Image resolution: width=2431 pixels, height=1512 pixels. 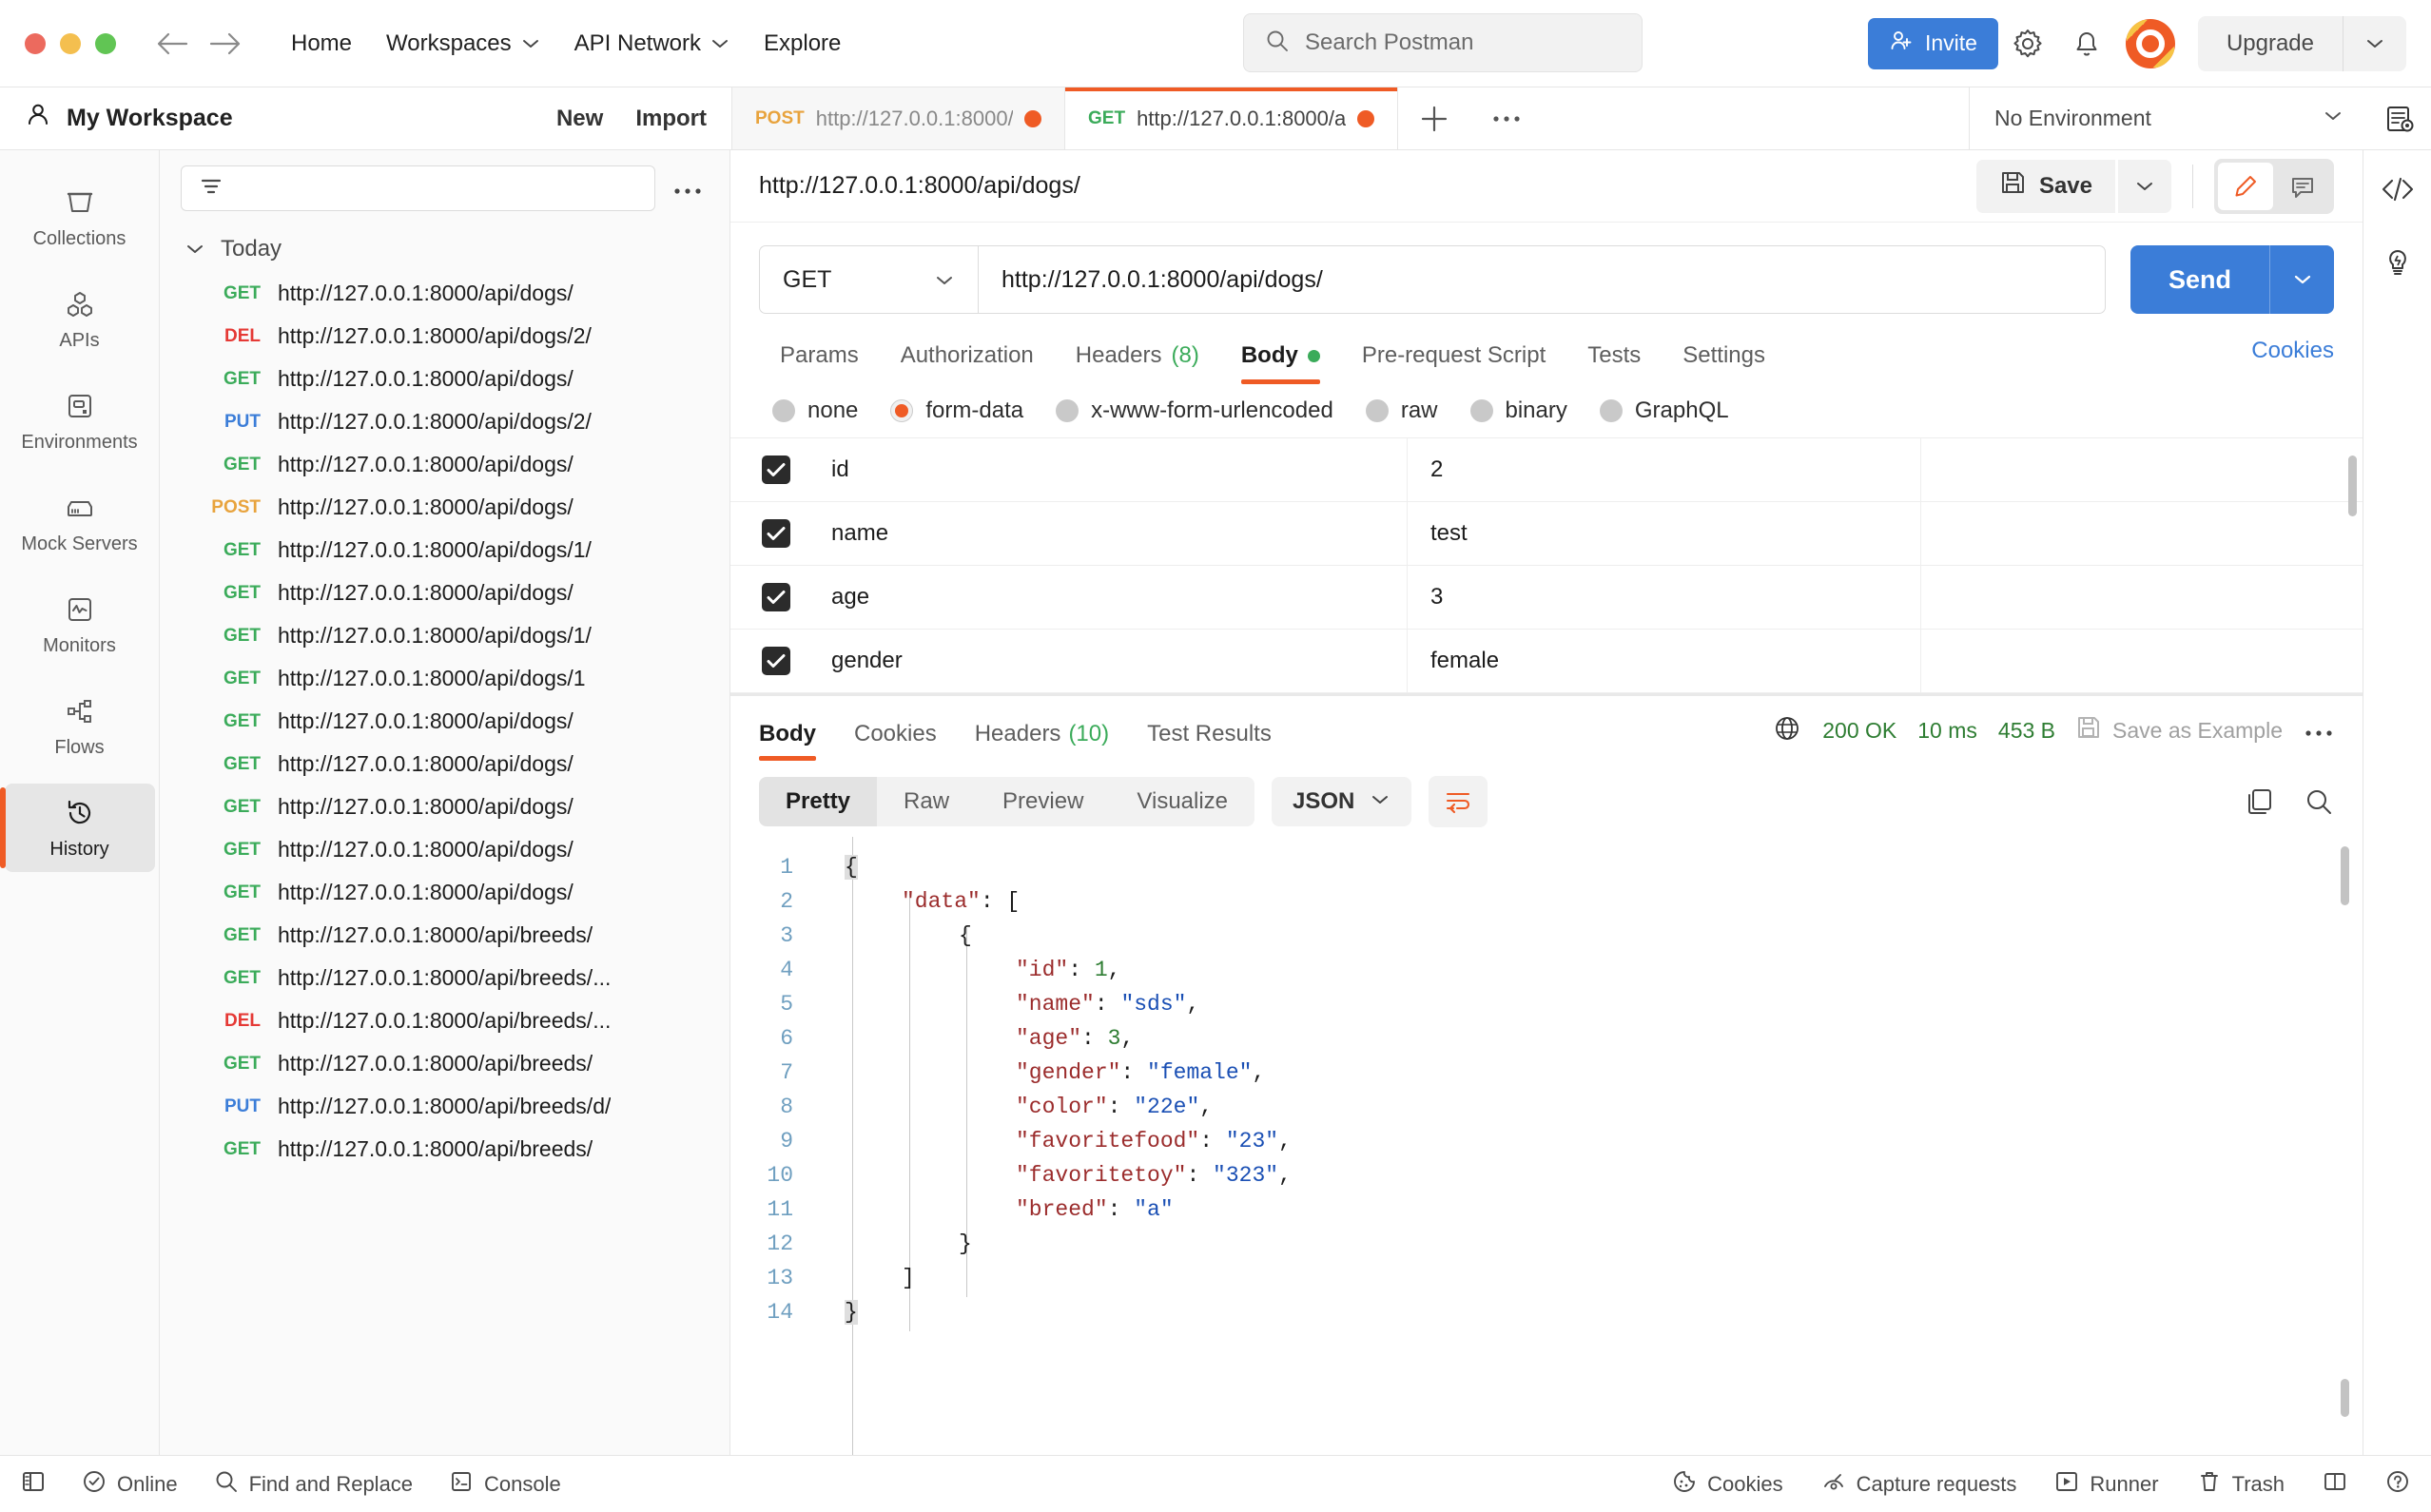 I want to click on response-options-icon, so click(x=2319, y=731).